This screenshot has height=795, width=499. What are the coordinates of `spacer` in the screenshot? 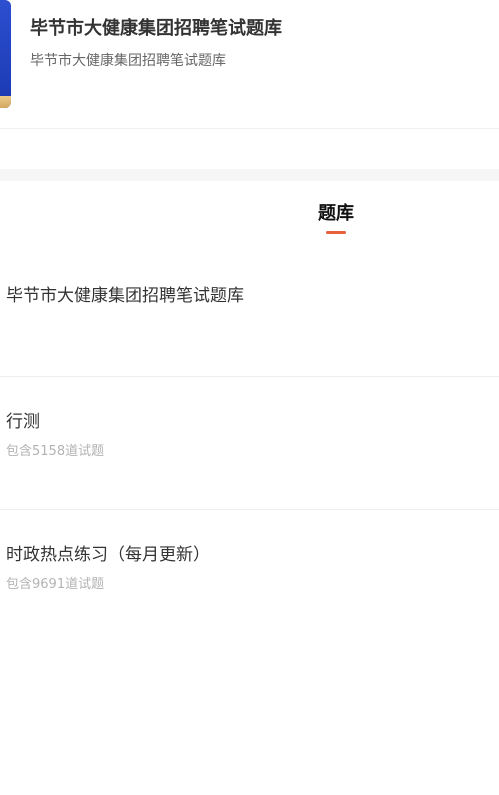 It's located at (249, 149).